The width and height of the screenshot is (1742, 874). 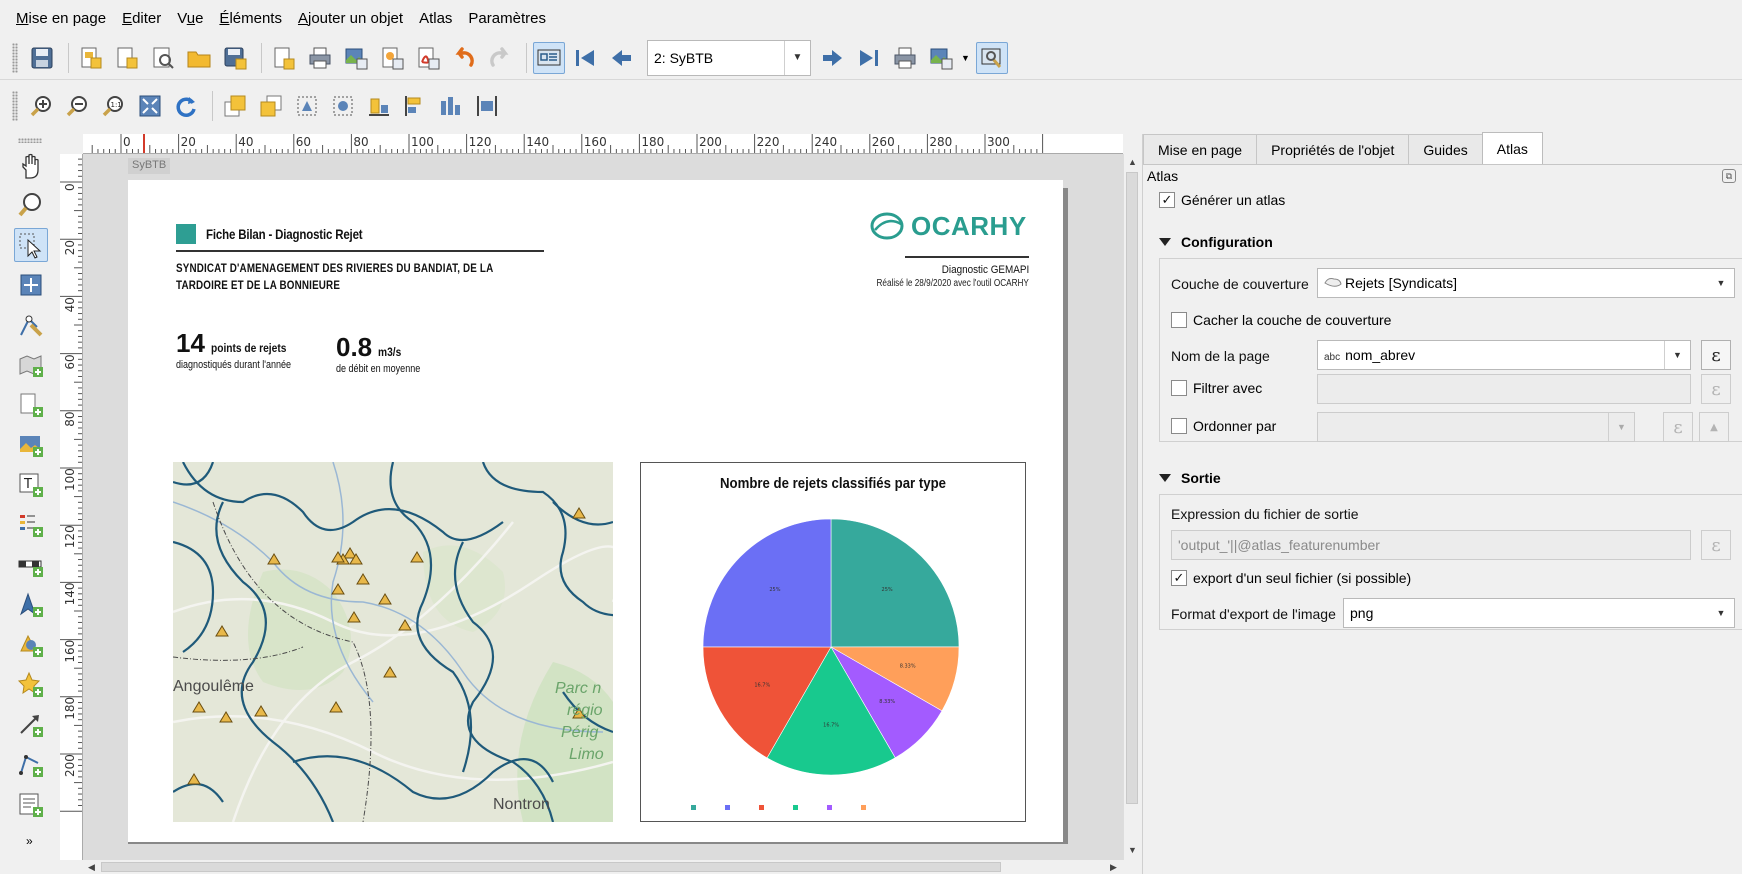 What do you see at coordinates (387, 353) in the screenshot?
I see `stat-debit: 0.8 m3/s de débit en moyenne` at bounding box center [387, 353].